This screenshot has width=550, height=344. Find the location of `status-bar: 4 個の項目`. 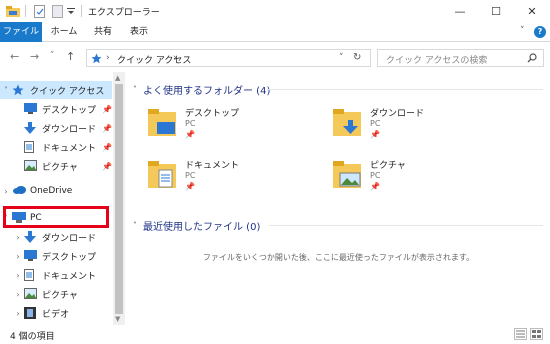

status-bar: 4 個の項目 is located at coordinates (275, 334).